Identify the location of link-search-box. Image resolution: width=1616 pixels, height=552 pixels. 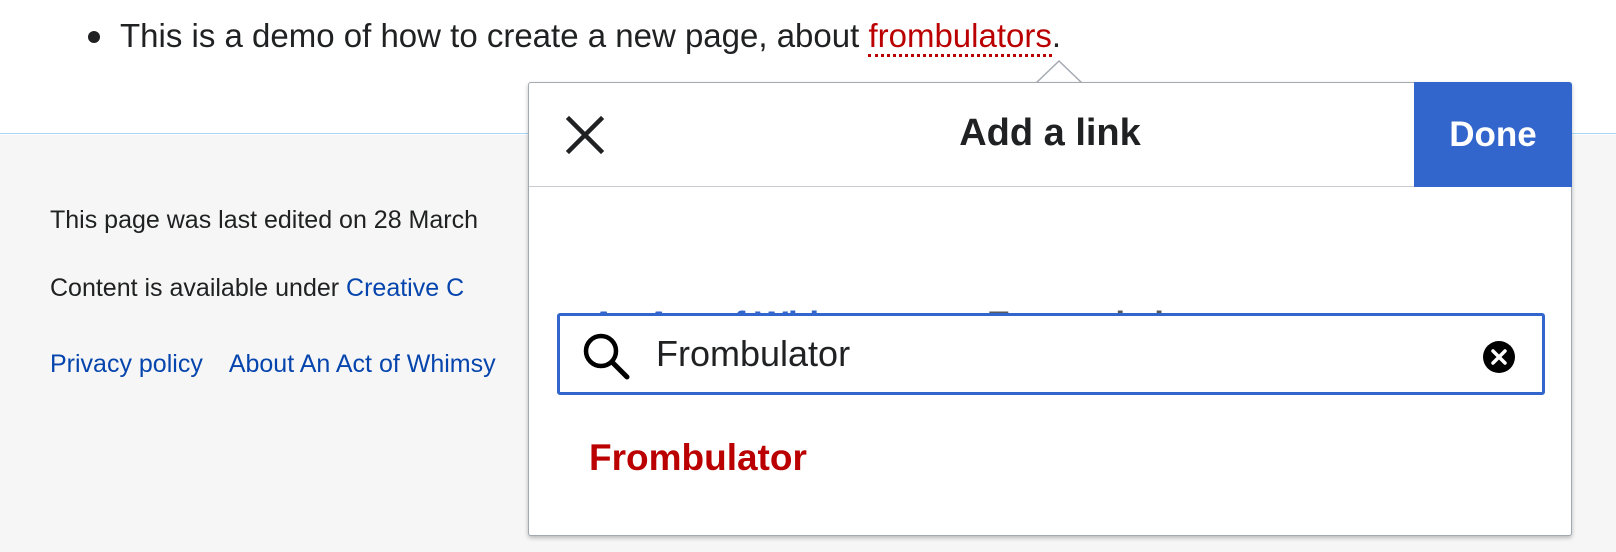
(1051, 354).